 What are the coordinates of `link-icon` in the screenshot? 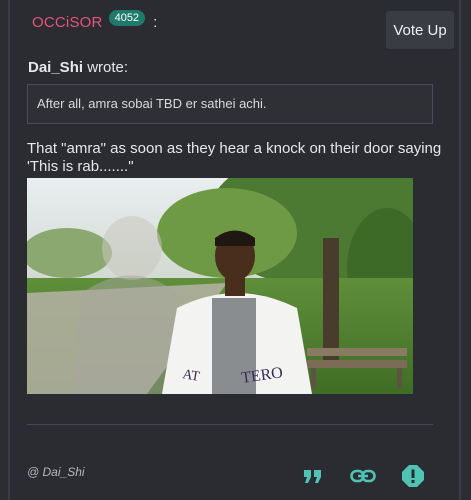 It's located at (363, 476).